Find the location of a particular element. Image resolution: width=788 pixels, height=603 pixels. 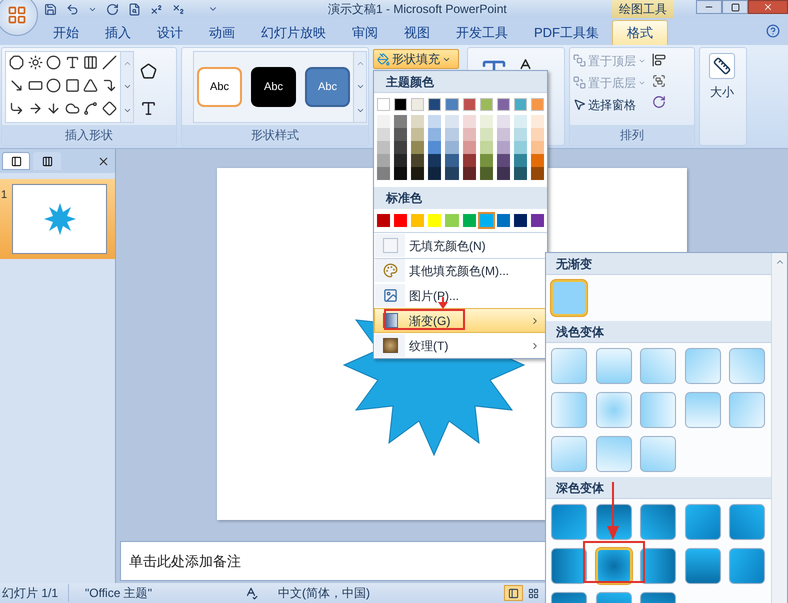

menu-item: 纹理(T) is located at coordinates (460, 345).